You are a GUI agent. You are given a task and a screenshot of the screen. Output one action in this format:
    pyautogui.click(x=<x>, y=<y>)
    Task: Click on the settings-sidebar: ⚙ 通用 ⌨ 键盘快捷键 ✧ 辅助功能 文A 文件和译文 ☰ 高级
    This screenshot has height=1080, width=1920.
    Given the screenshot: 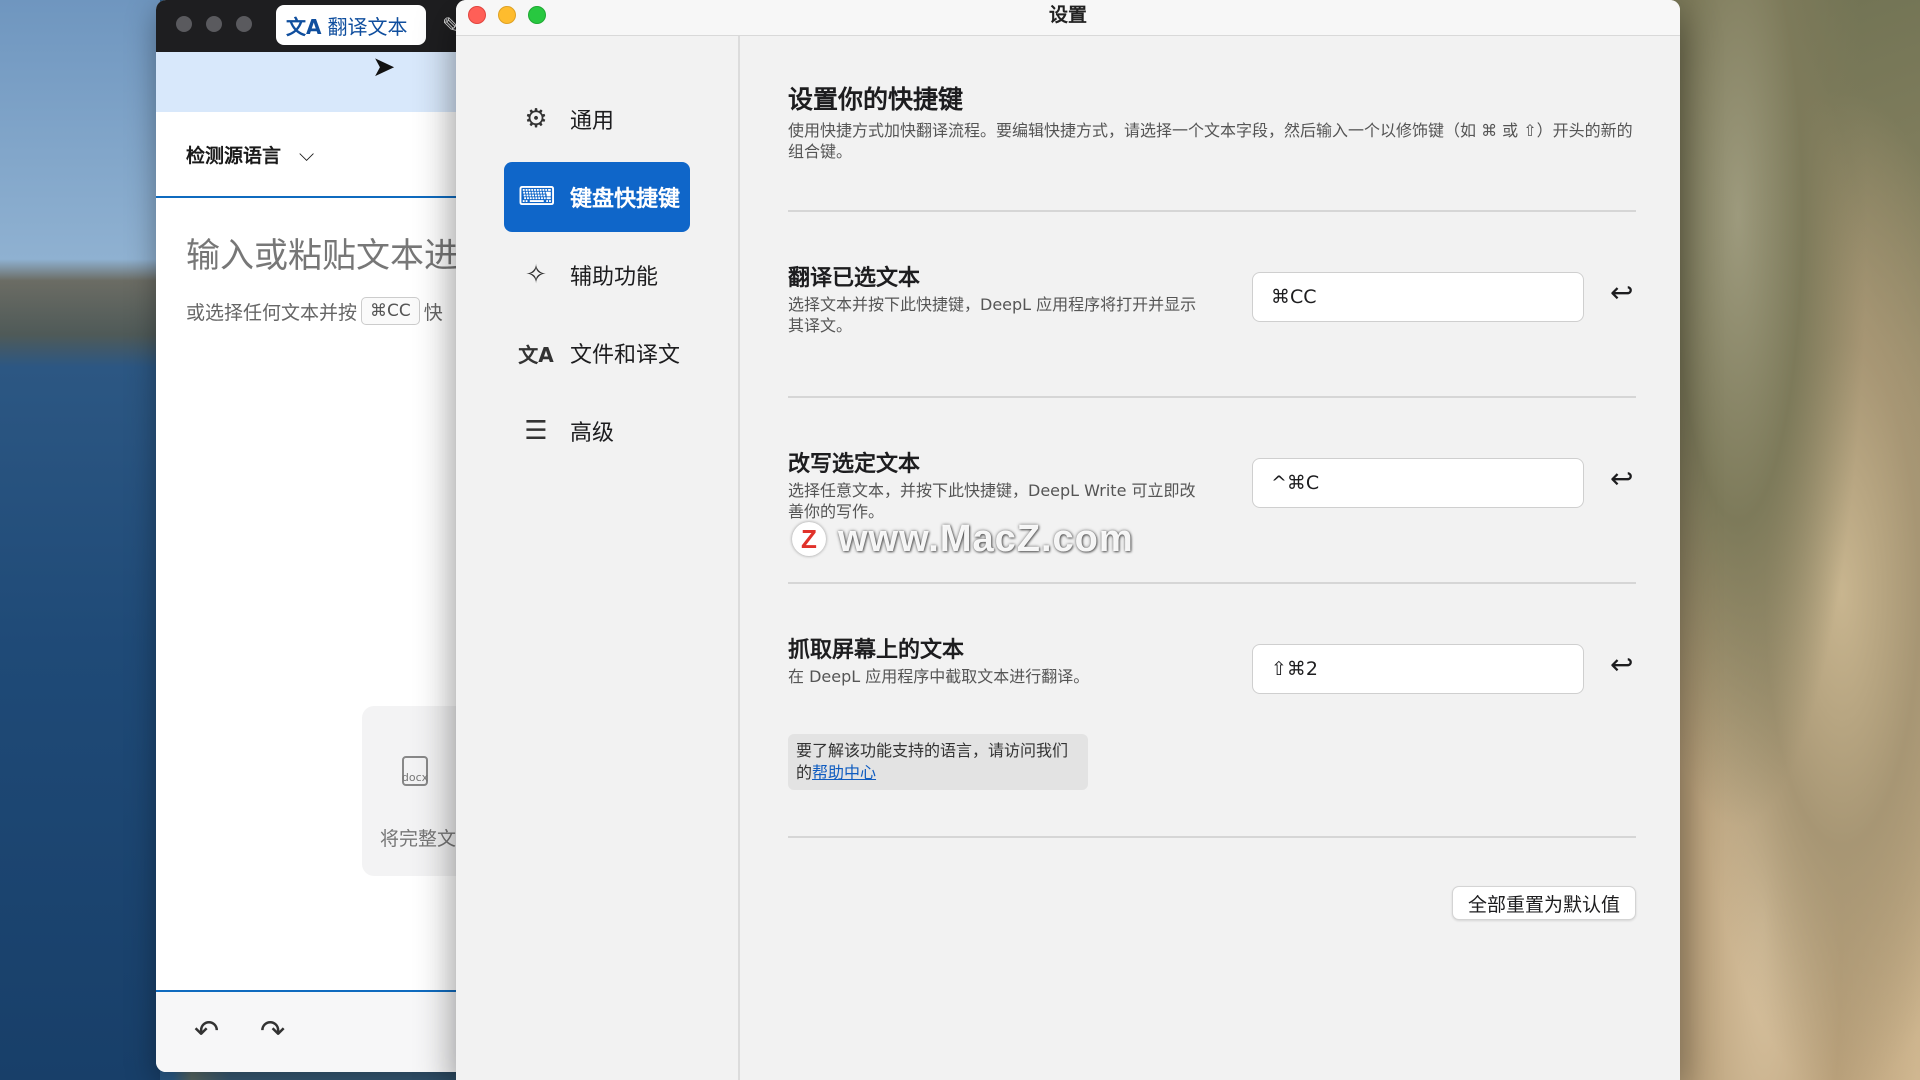 What is the action you would take?
    pyautogui.click(x=598, y=558)
    